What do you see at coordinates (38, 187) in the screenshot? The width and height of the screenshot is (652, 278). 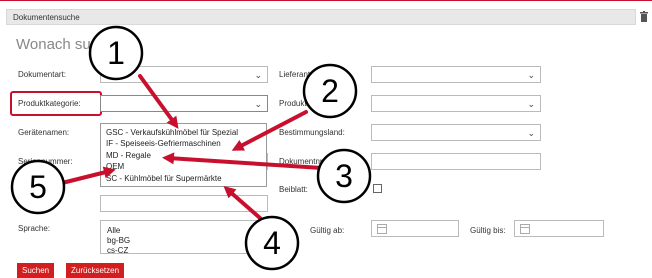 I see `callout-number-5: 5` at bounding box center [38, 187].